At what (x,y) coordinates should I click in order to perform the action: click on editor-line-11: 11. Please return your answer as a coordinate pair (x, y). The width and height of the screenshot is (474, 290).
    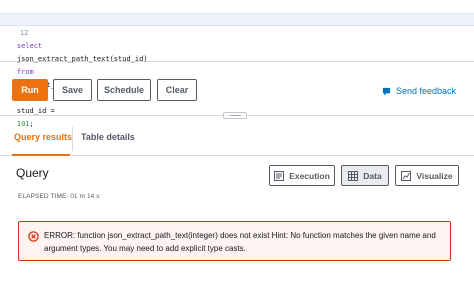
    Looking at the image, I should click on (237, 11).